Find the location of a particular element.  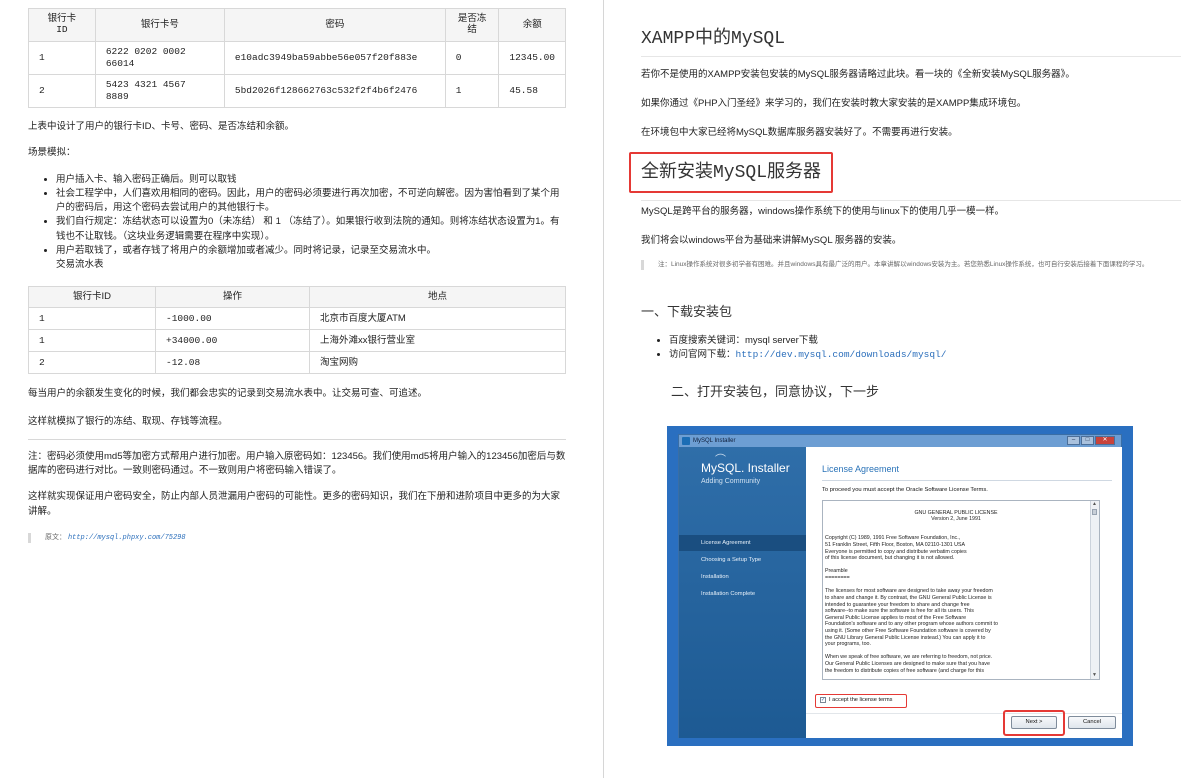

subheading-open-installer: 二、打开安装包，同意协议，下一步 is located at coordinates (775, 391).